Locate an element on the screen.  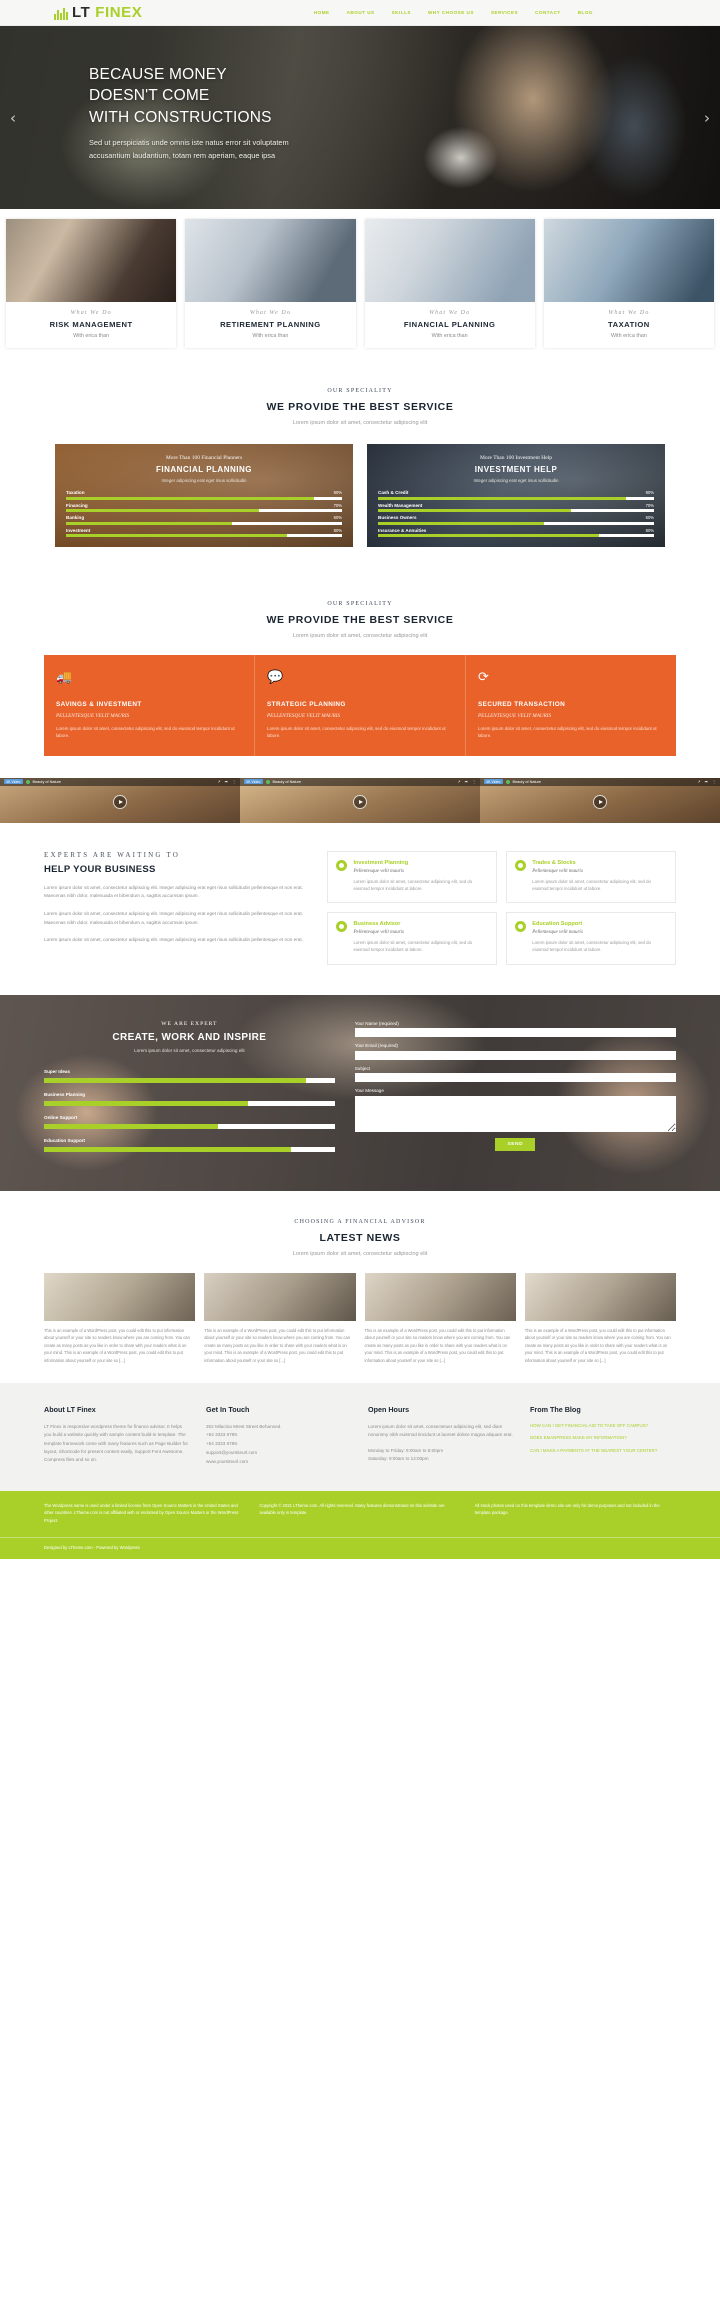
panel-title: INVESTMENT HELP is located at coordinates (516, 469).